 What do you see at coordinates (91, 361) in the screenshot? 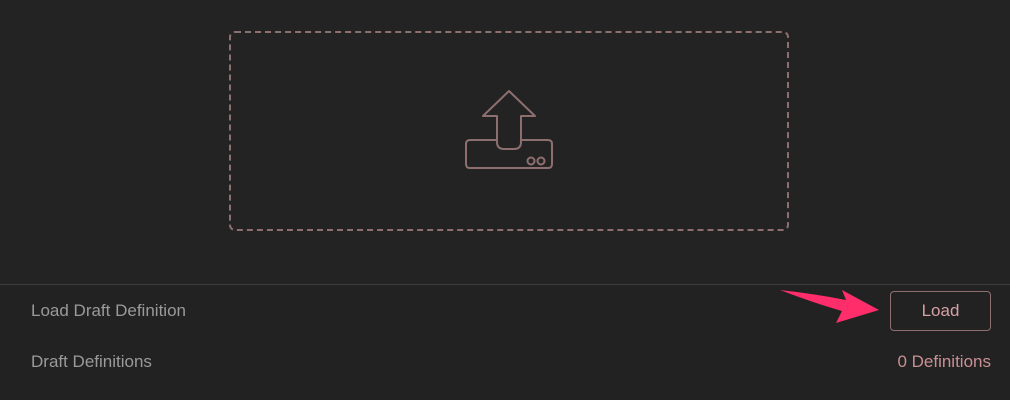
I see `draft-definitions-label: Draft Definitions` at bounding box center [91, 361].